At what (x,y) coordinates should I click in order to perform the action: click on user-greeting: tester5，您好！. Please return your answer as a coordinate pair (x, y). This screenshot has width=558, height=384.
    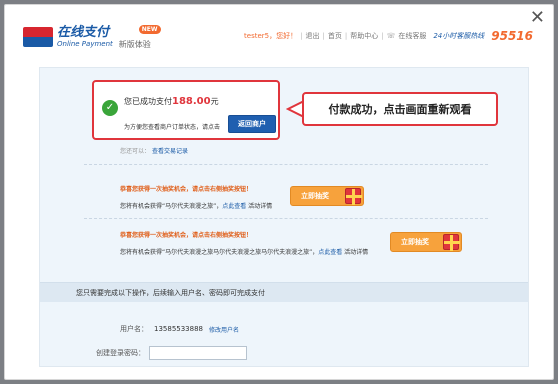
    Looking at the image, I should click on (271, 36).